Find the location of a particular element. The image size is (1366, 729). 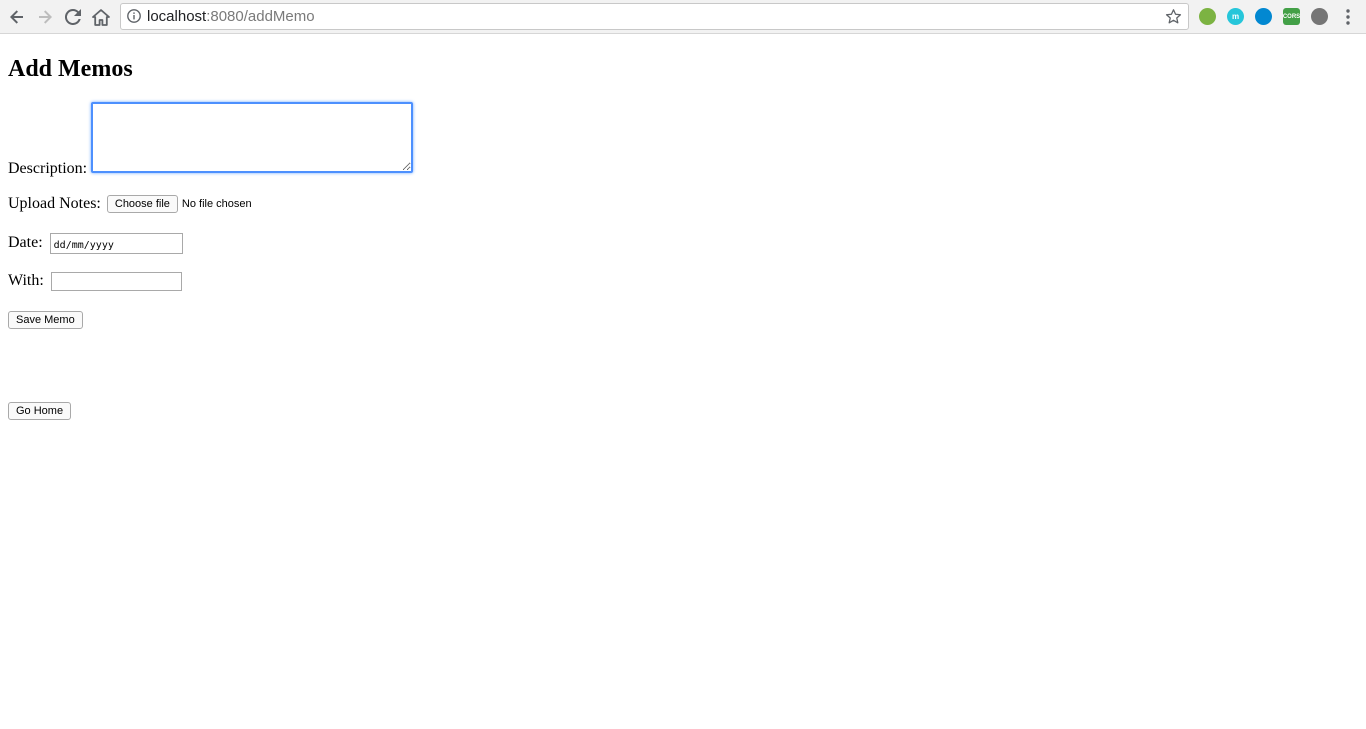

go-home-button: Go Home is located at coordinates (40, 411).